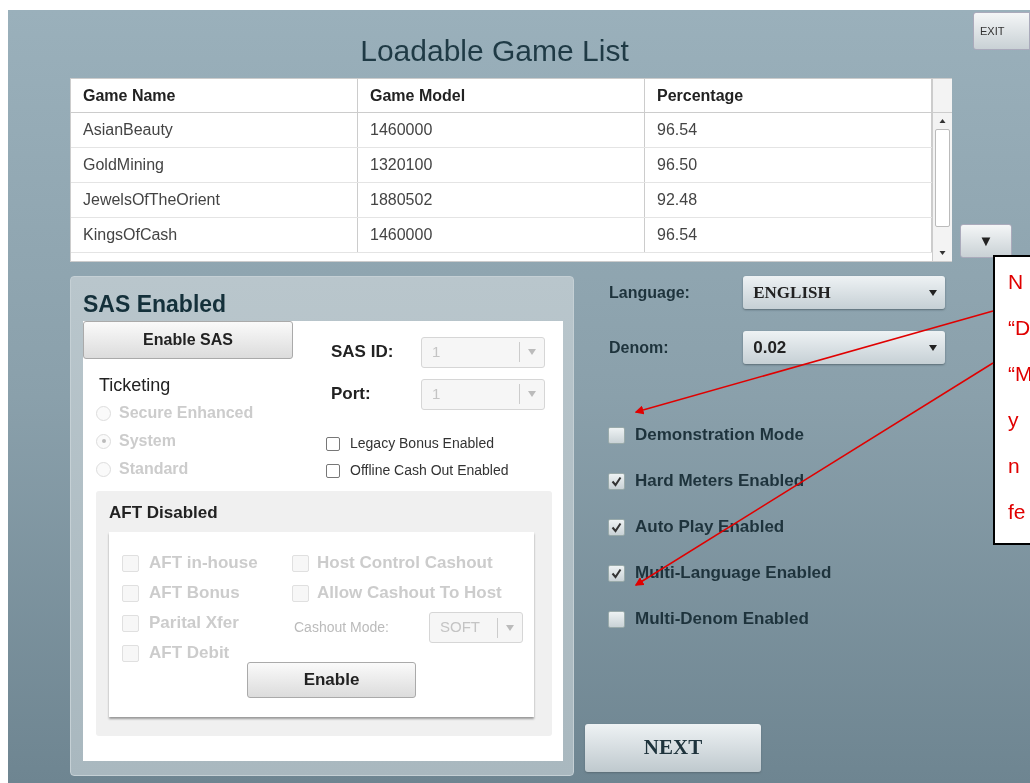  I want to click on annotation-text: N, so click(1016, 282).